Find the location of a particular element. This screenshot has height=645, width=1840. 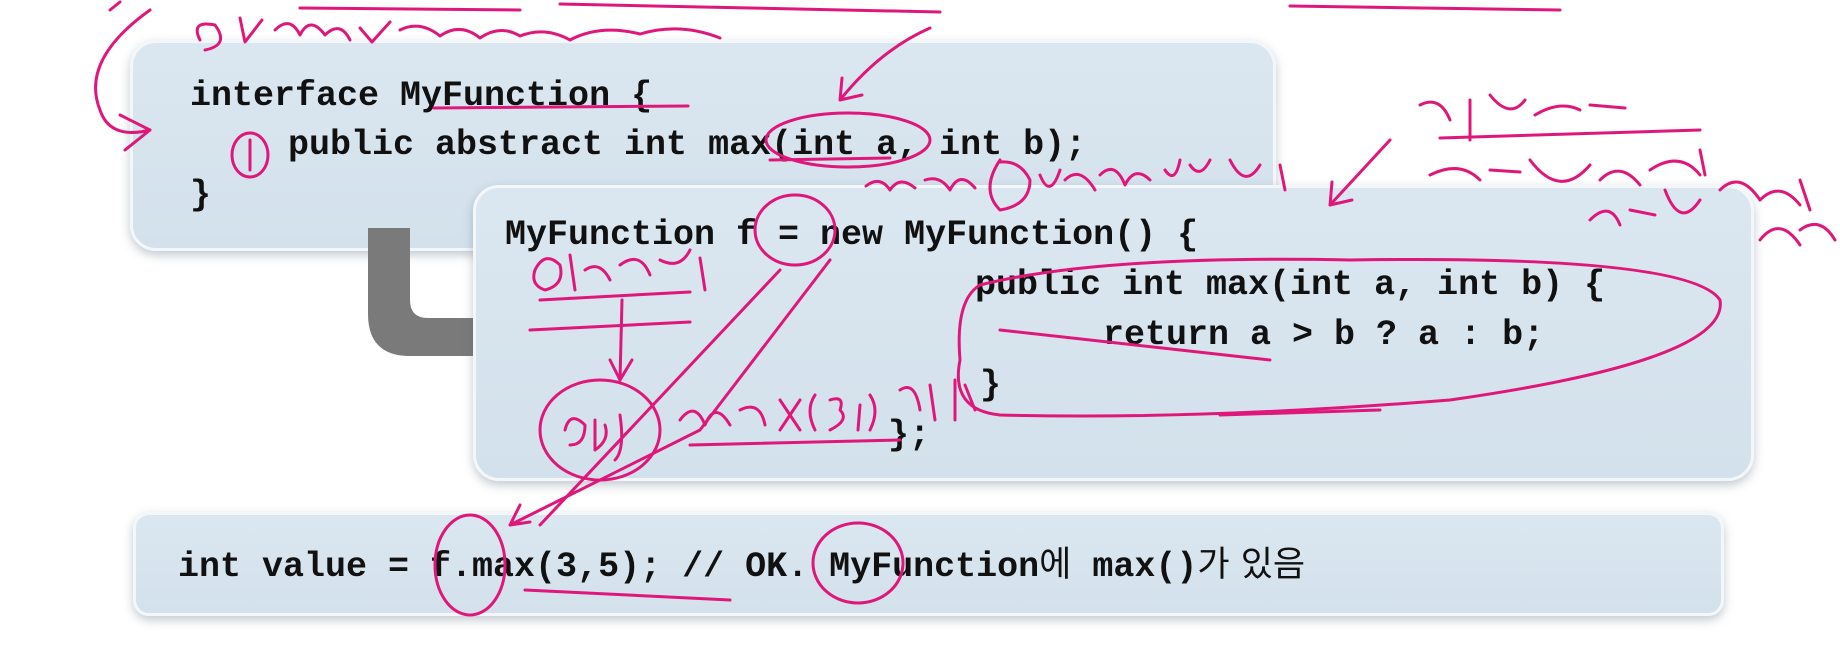

interface-line-3: } is located at coordinates (201, 195).